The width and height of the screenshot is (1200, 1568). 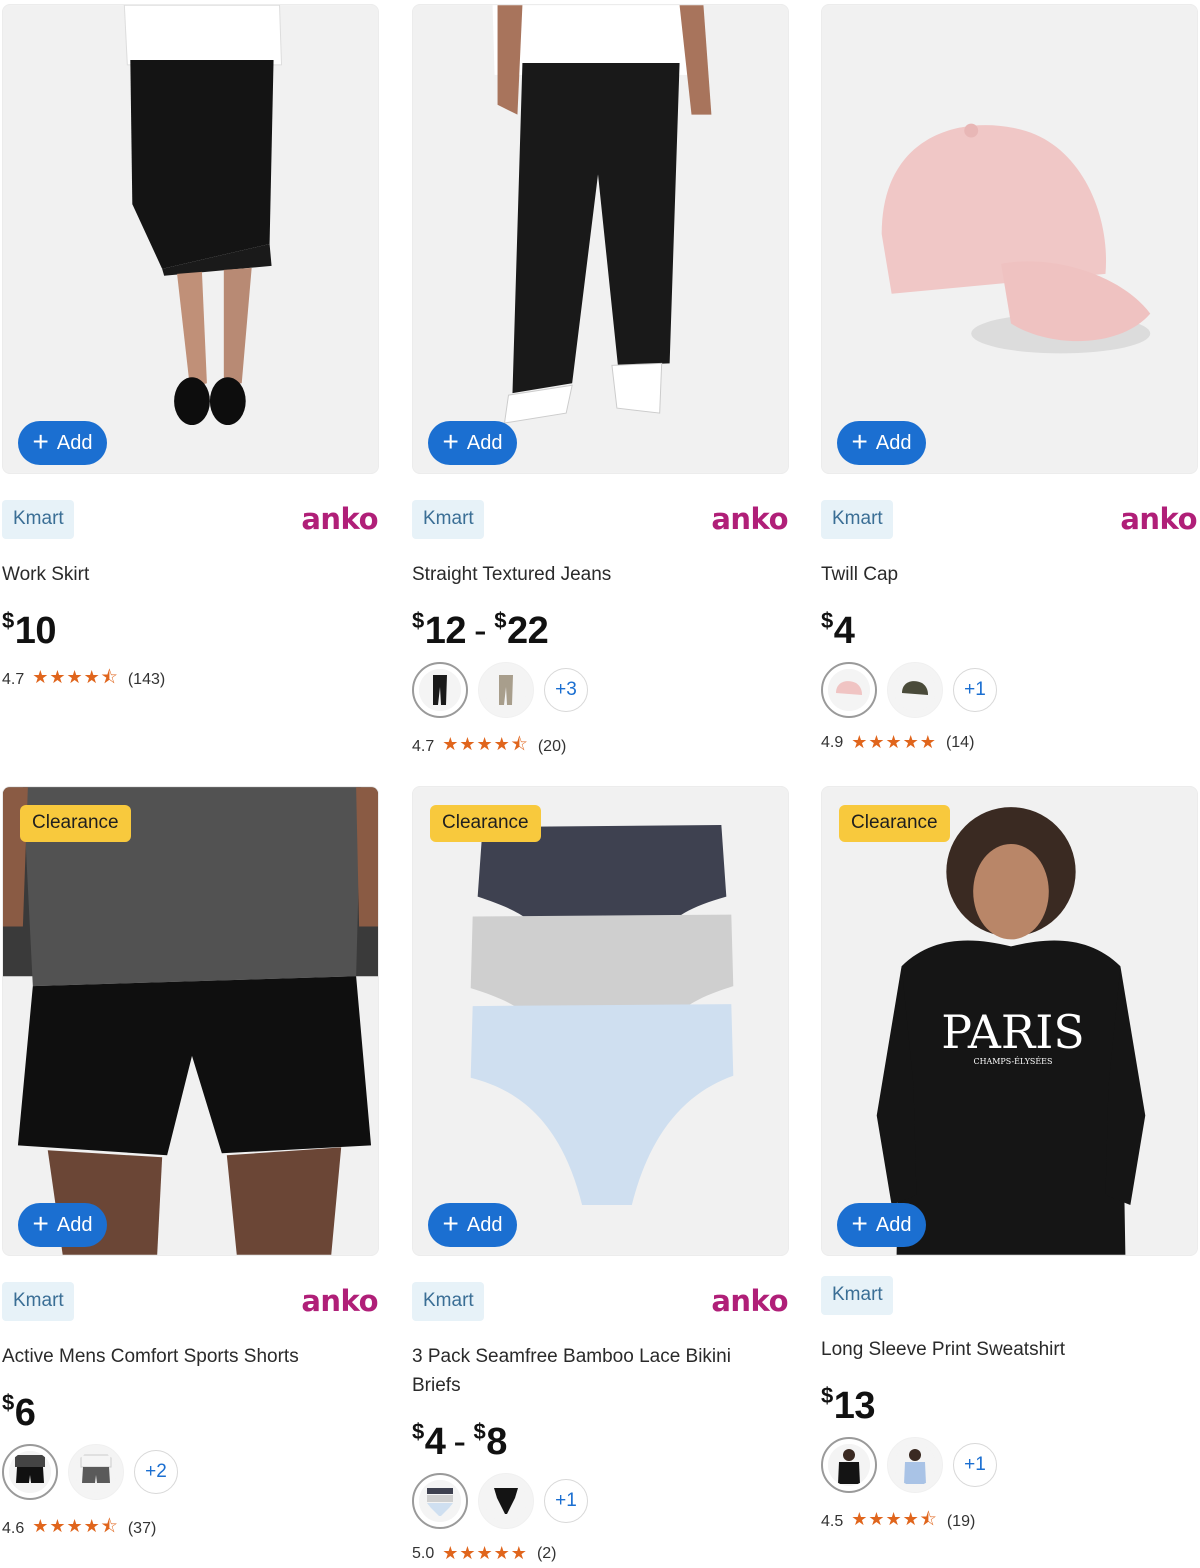 I want to click on product-price: $13, so click(x=848, y=1405).